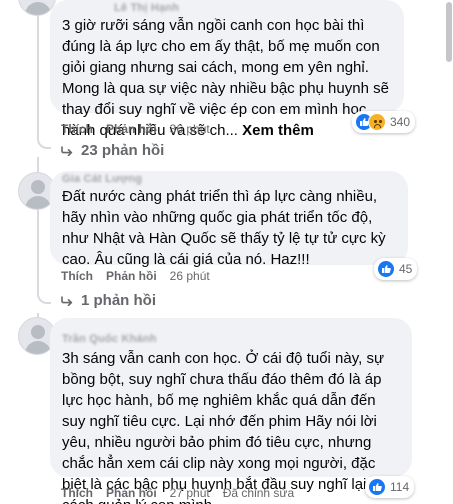 This screenshot has height=504, width=453. What do you see at coordinates (123, 150) in the screenshot?
I see `replies-label: 23 phản hồi` at bounding box center [123, 150].